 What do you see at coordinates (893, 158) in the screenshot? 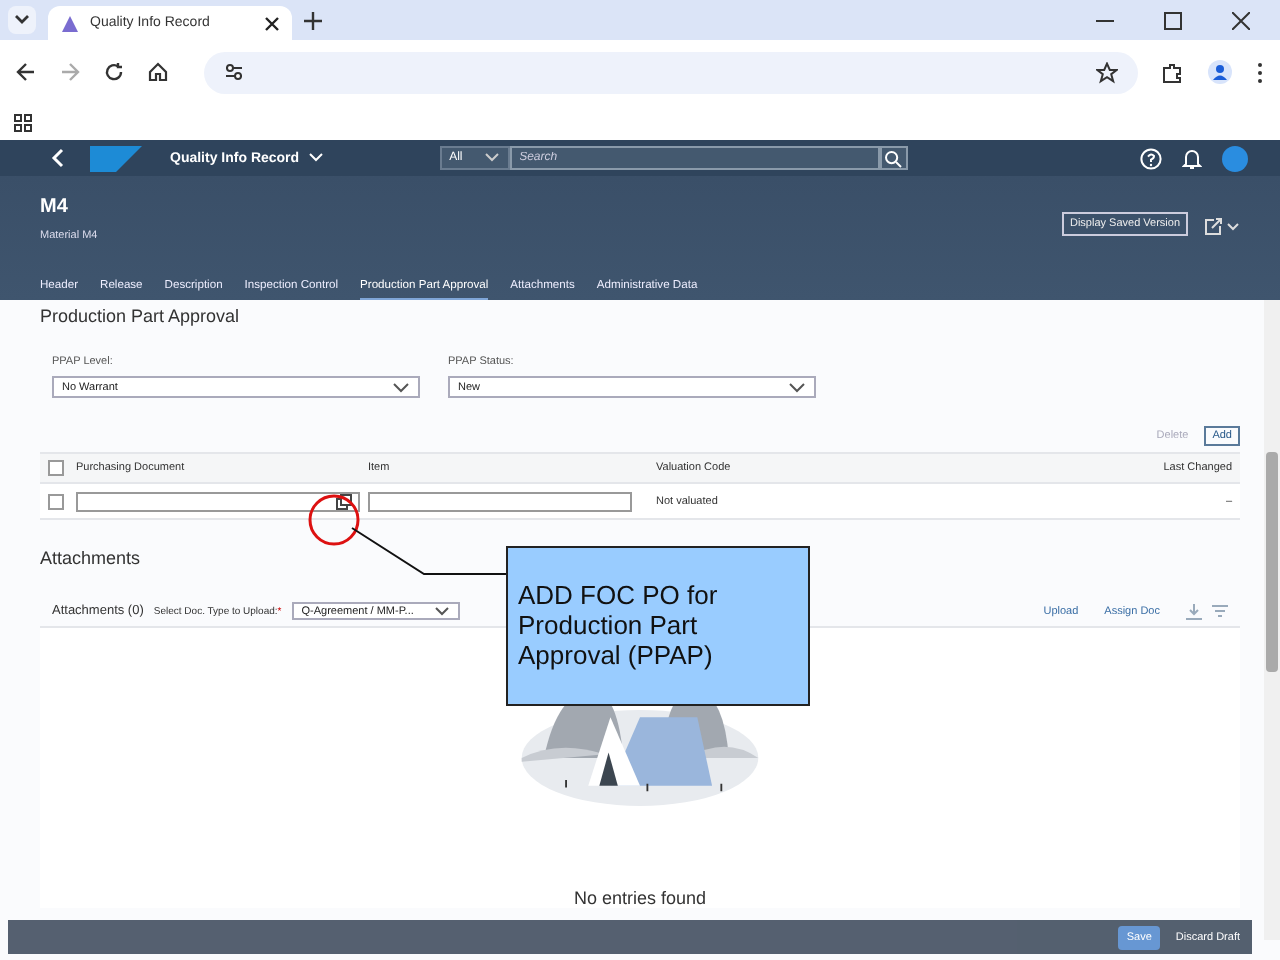
I see `search-button` at bounding box center [893, 158].